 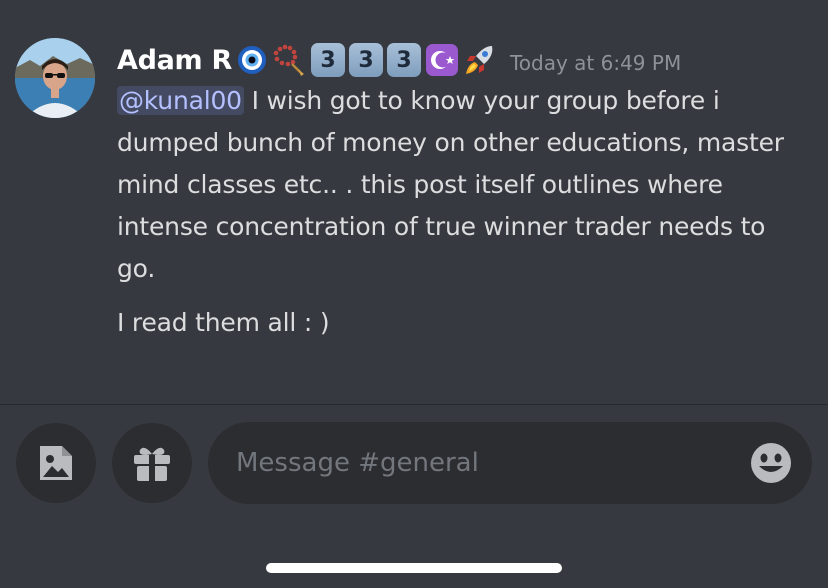 I want to click on message-timestamp: Today at 6:49 PM, so click(x=595, y=63).